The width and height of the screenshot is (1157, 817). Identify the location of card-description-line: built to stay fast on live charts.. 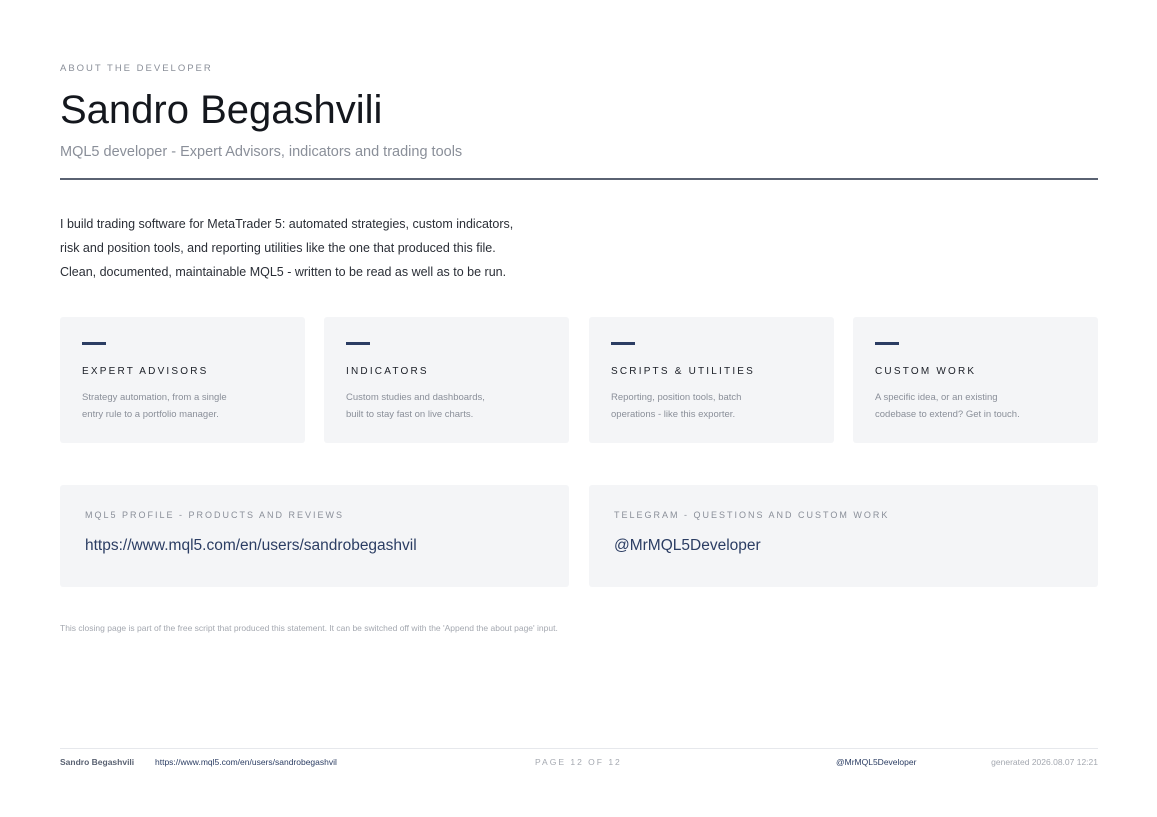
(410, 414).